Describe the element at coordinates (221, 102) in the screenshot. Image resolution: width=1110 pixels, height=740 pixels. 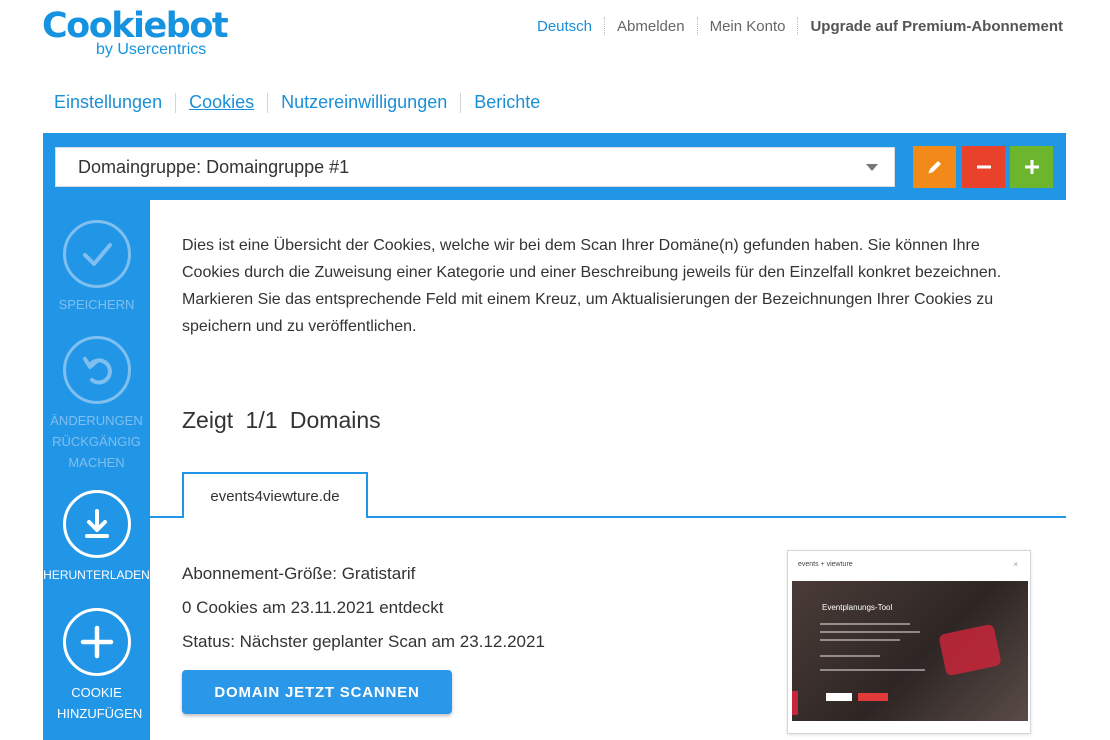
I see `tab-cookies: Cookies` at that location.